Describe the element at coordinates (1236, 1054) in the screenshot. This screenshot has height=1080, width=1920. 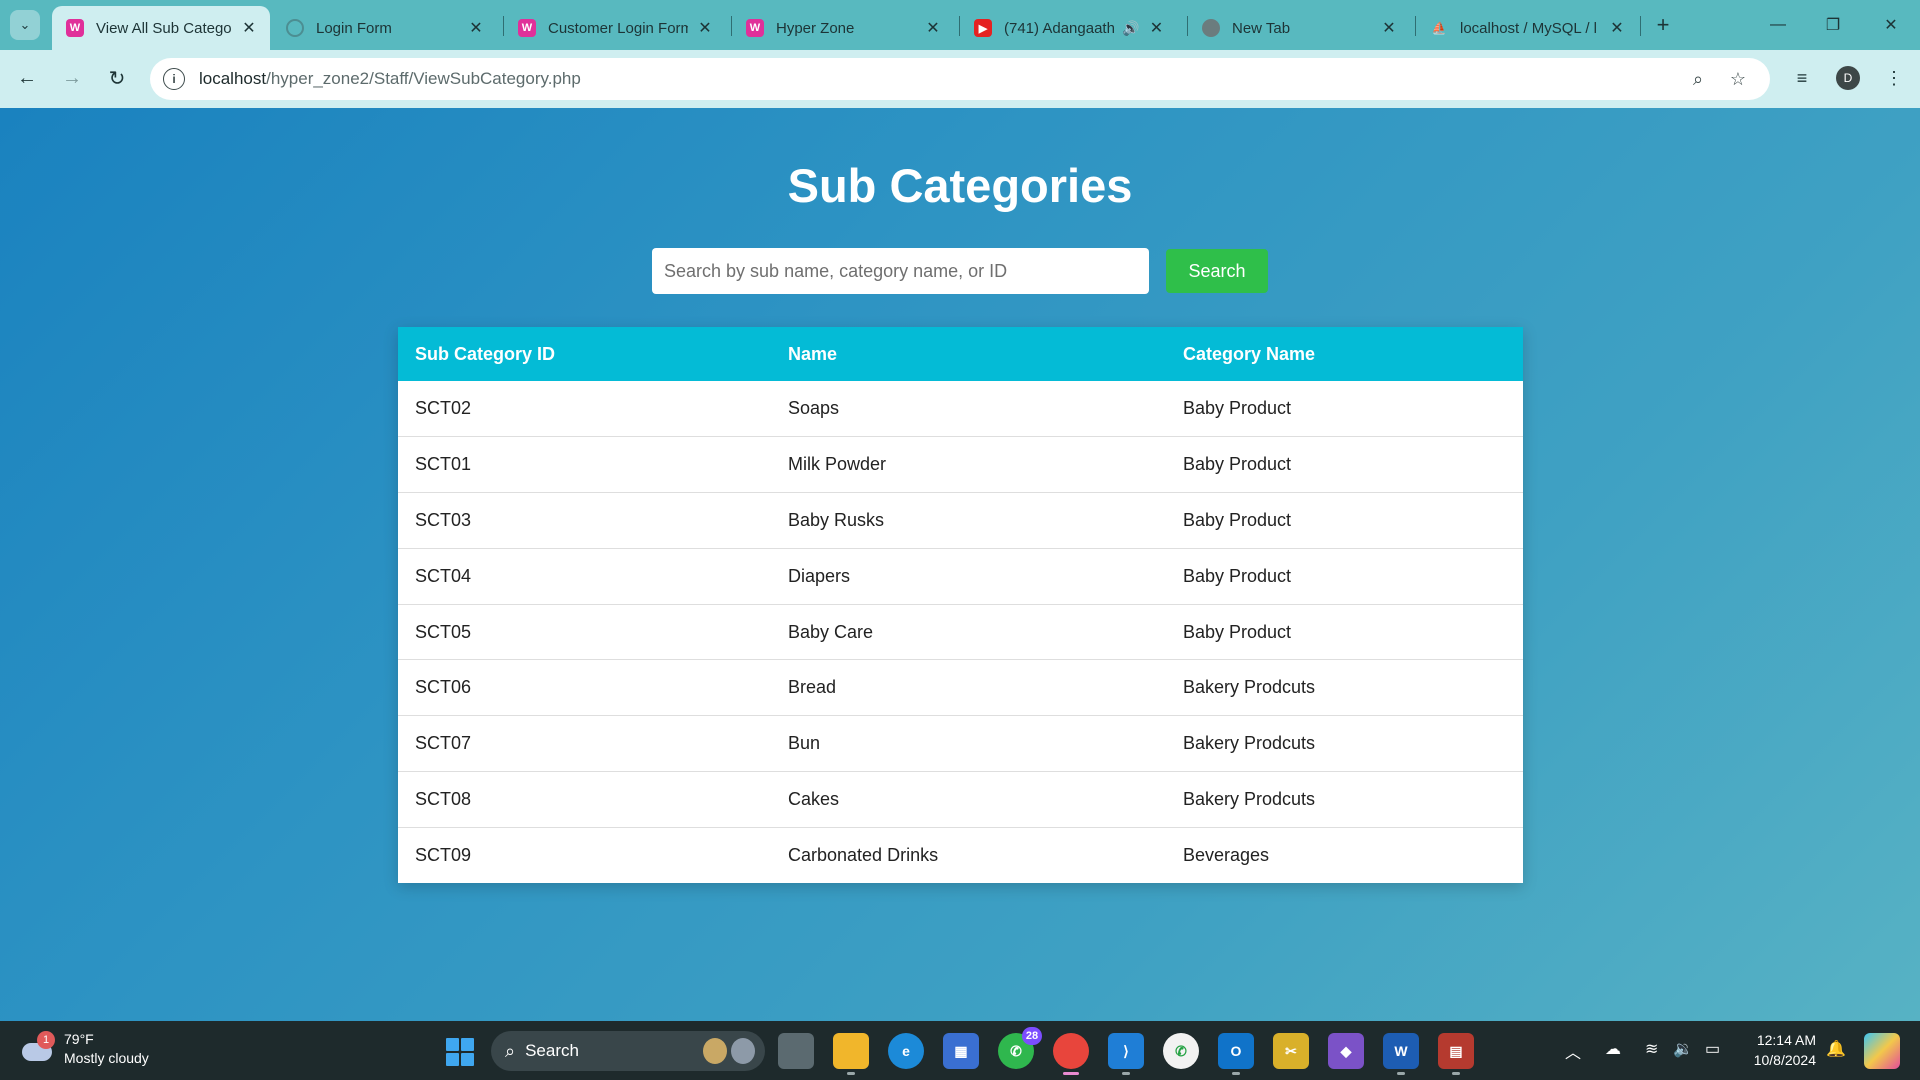
I see `outlook-icon: O` at that location.